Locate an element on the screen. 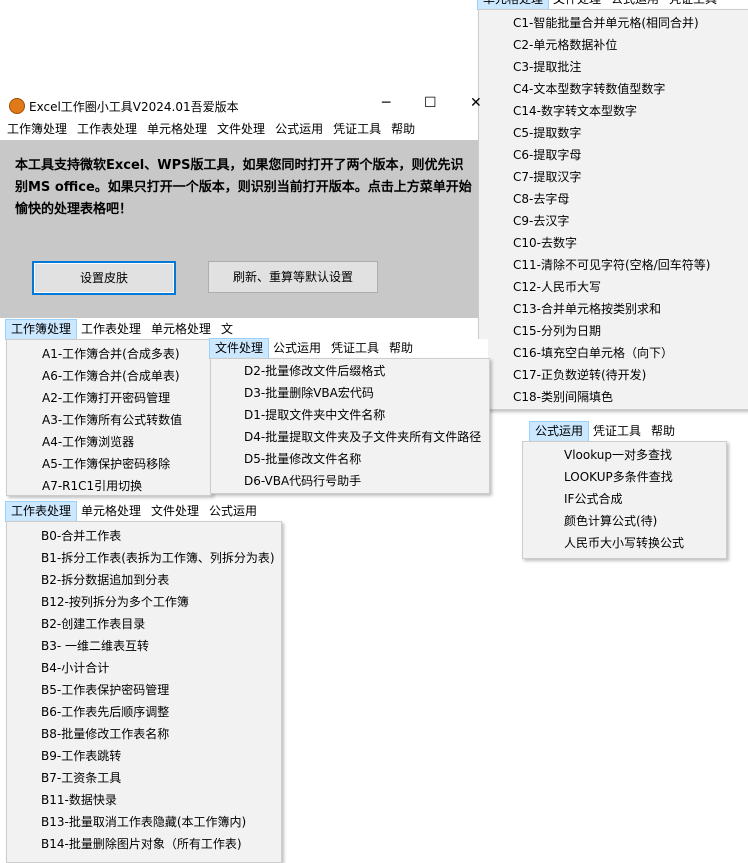  menu-item-b2-append: B2-拆分数据追加到分表 is located at coordinates (158, 580).